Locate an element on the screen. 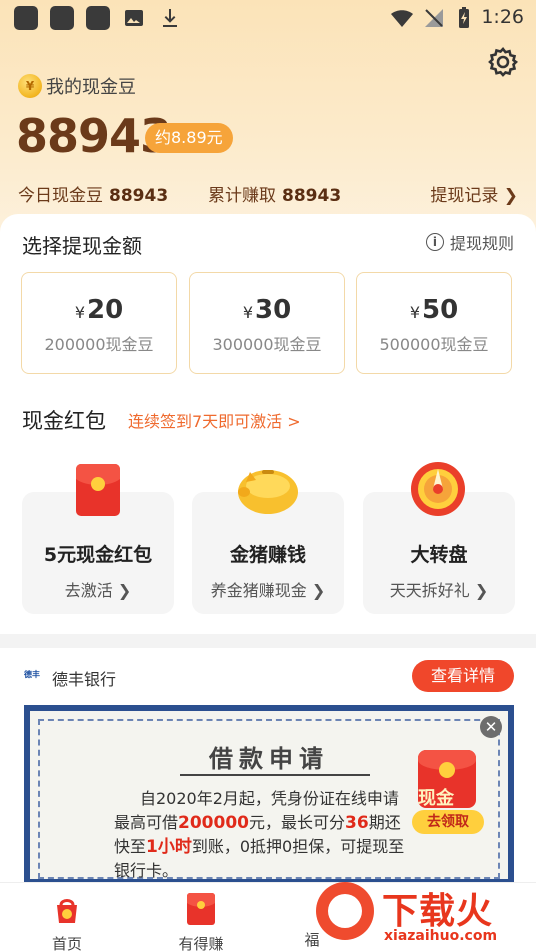 Image resolution: width=536 pixels, height=952 pixels. clock: 1:26 is located at coordinates (502, 17).